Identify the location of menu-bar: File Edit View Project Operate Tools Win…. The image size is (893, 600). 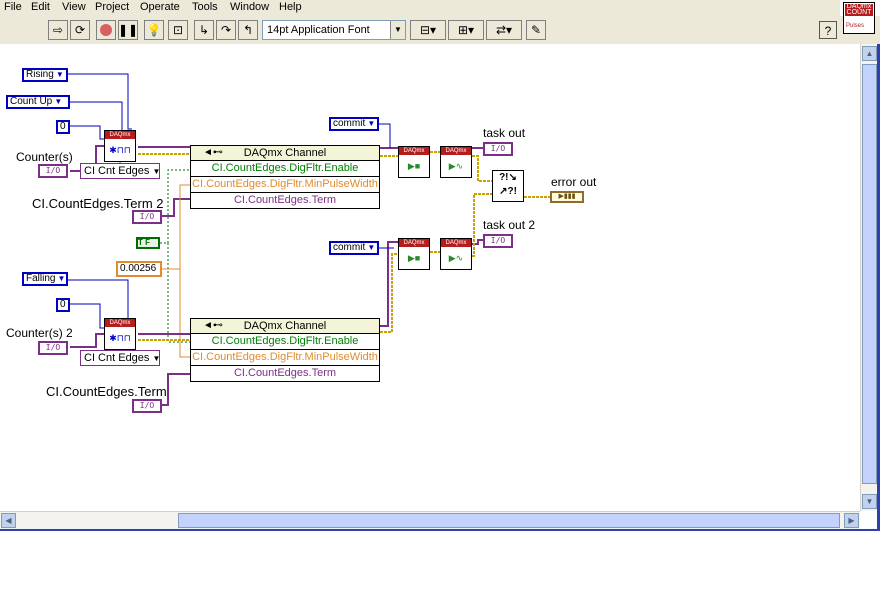
(420, 8).